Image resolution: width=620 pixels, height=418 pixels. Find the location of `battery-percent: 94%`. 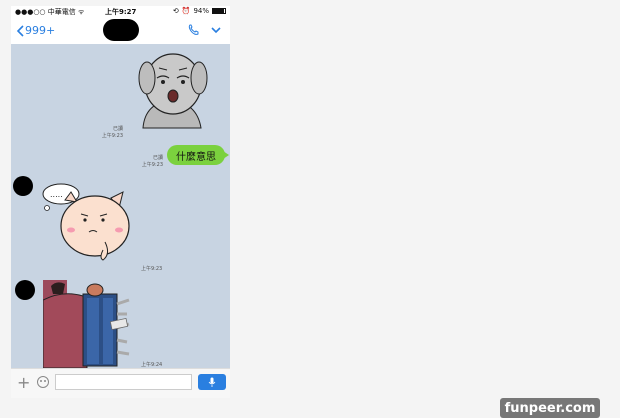

battery-percent: 94% is located at coordinates (201, 11).